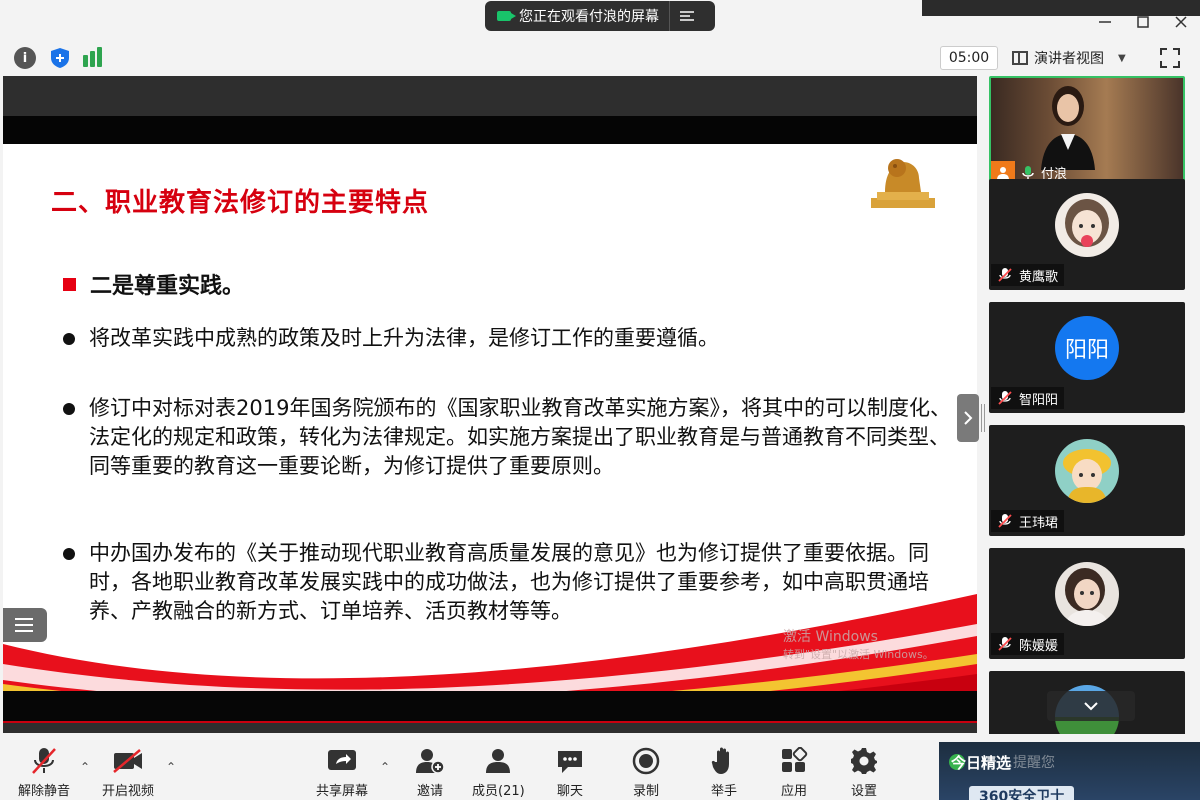 The image size is (1200, 800). I want to click on minimize-icon, so click(1105, 22).